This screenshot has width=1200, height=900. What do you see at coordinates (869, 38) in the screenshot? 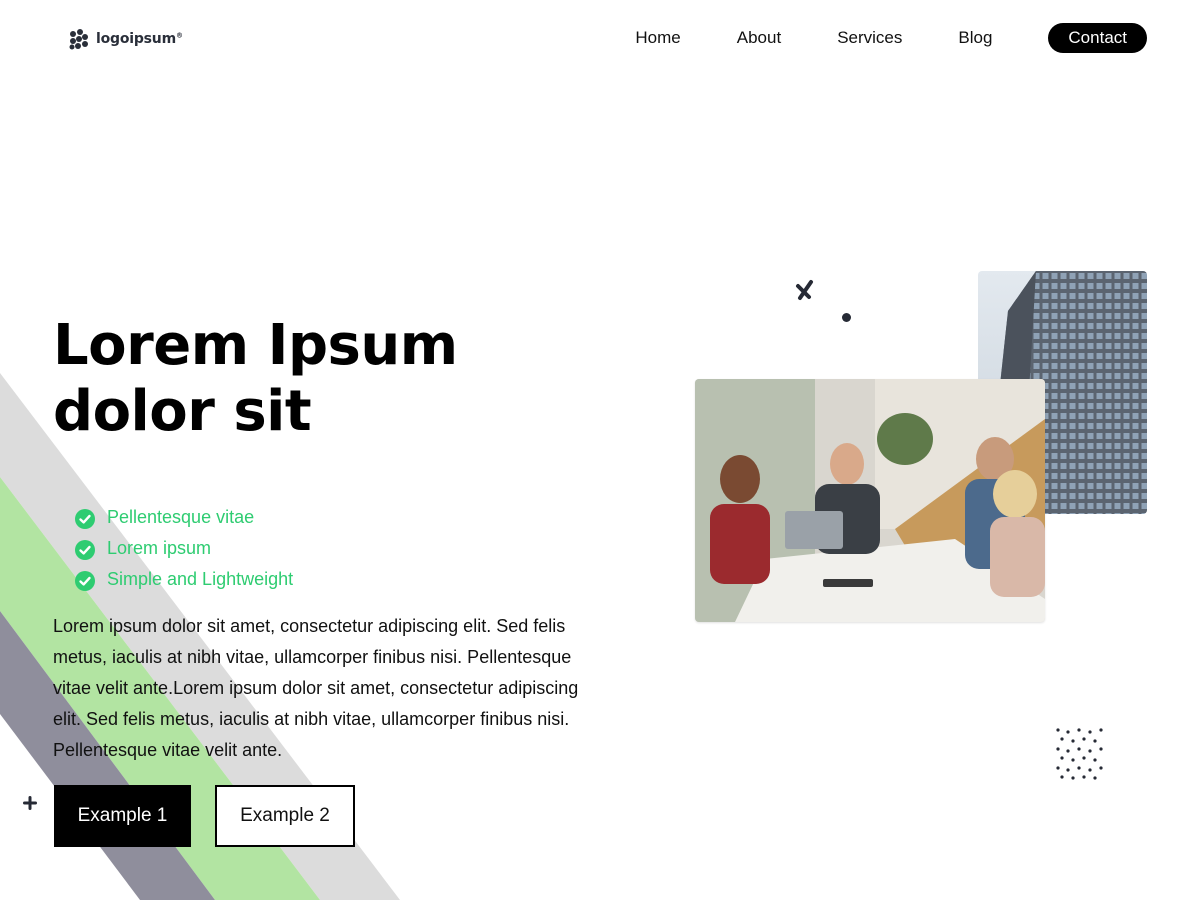
I see `nav-item-services: Services` at bounding box center [869, 38].